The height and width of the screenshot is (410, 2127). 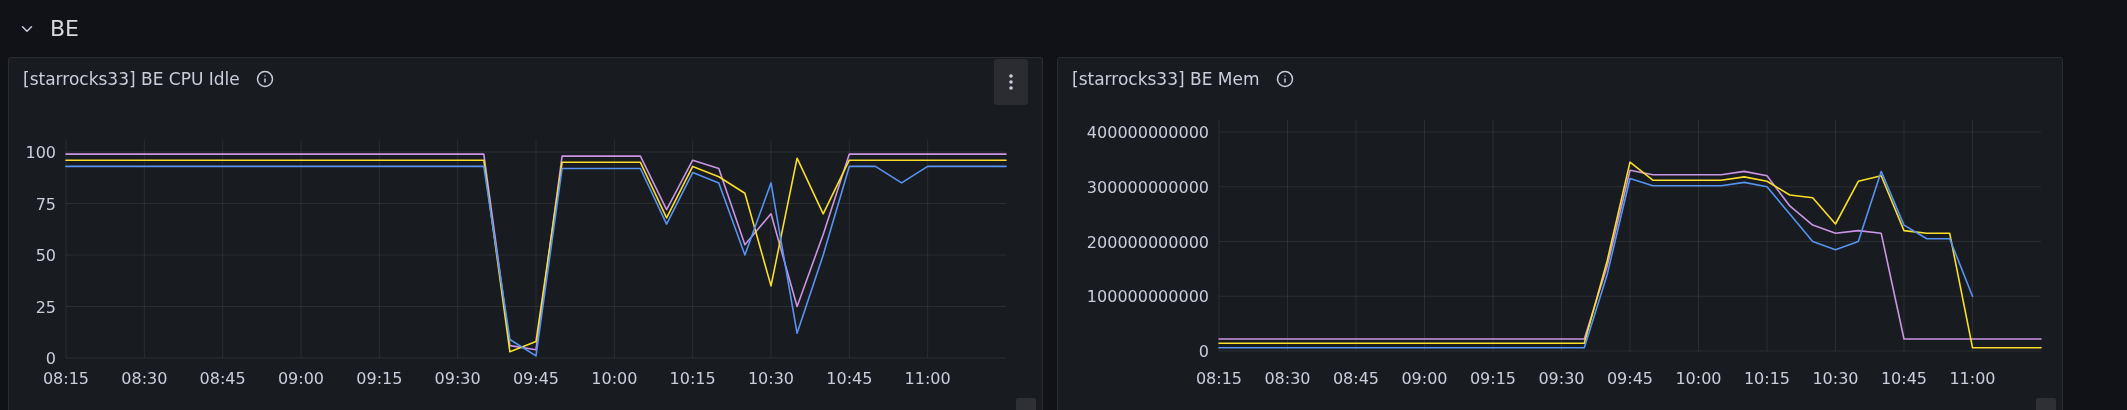 What do you see at coordinates (1147, 242) in the screenshot?
I see `axis-label: 200000000000` at bounding box center [1147, 242].